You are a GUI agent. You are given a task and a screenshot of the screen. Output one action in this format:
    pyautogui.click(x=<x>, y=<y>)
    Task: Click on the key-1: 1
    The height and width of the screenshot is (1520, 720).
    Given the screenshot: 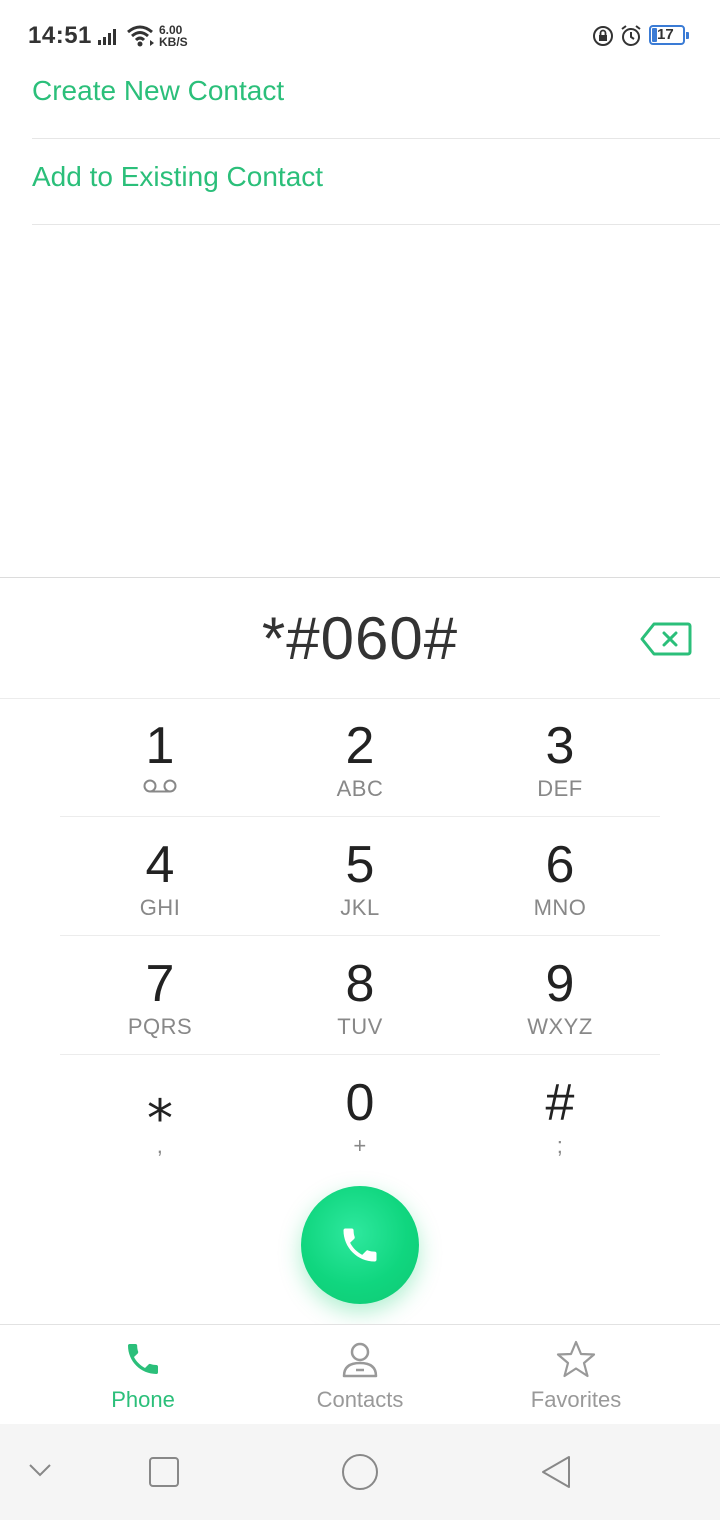 What is the action you would take?
    pyautogui.click(x=160, y=757)
    